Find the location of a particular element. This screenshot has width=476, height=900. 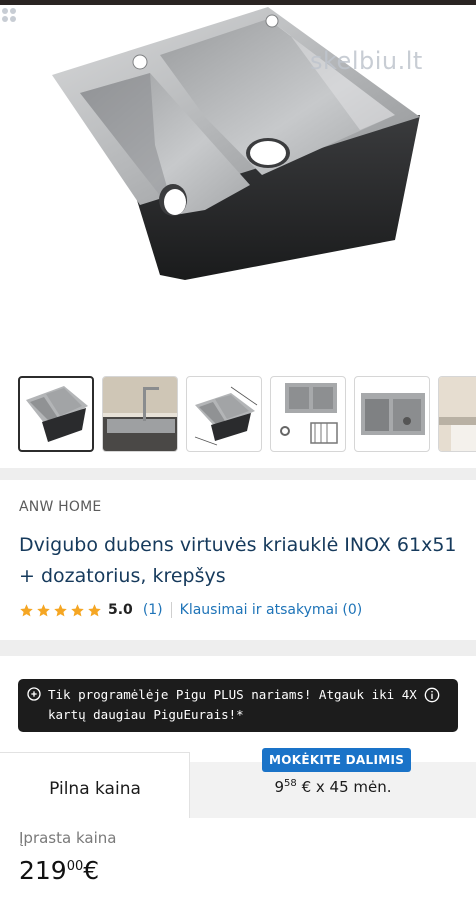

installment-cents: 58 is located at coordinates (290, 783).